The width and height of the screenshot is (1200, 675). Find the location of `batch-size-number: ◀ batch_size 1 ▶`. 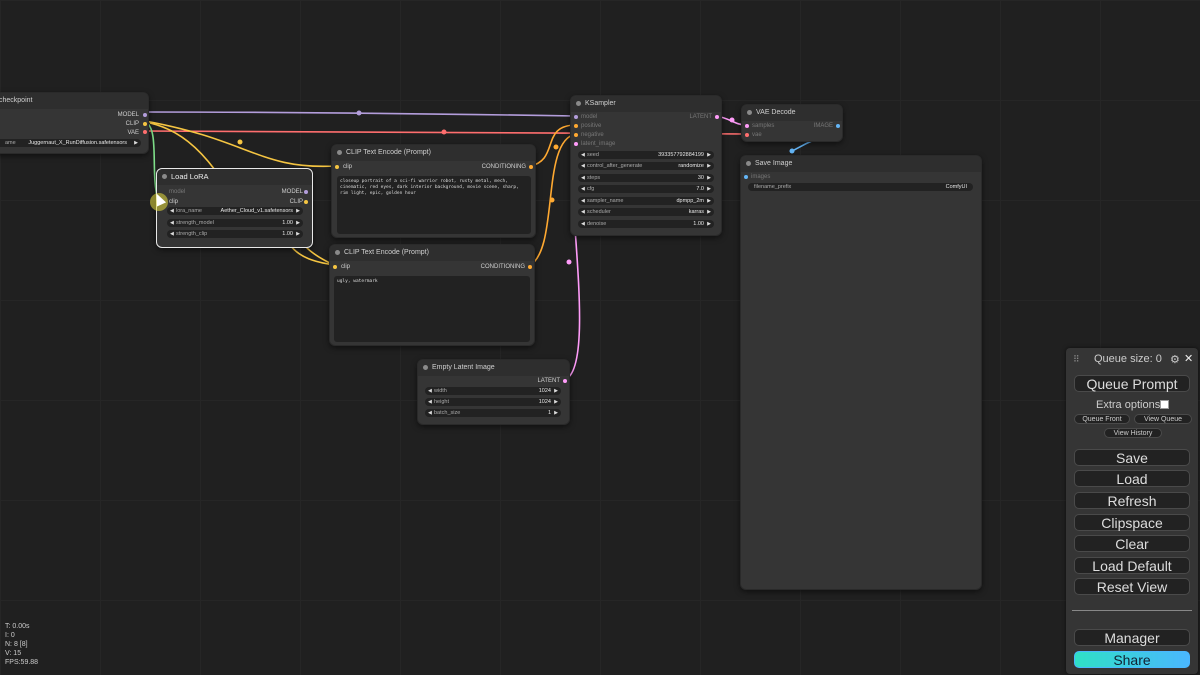

batch-size-number: ◀ batch_size 1 ▶ is located at coordinates (493, 413).